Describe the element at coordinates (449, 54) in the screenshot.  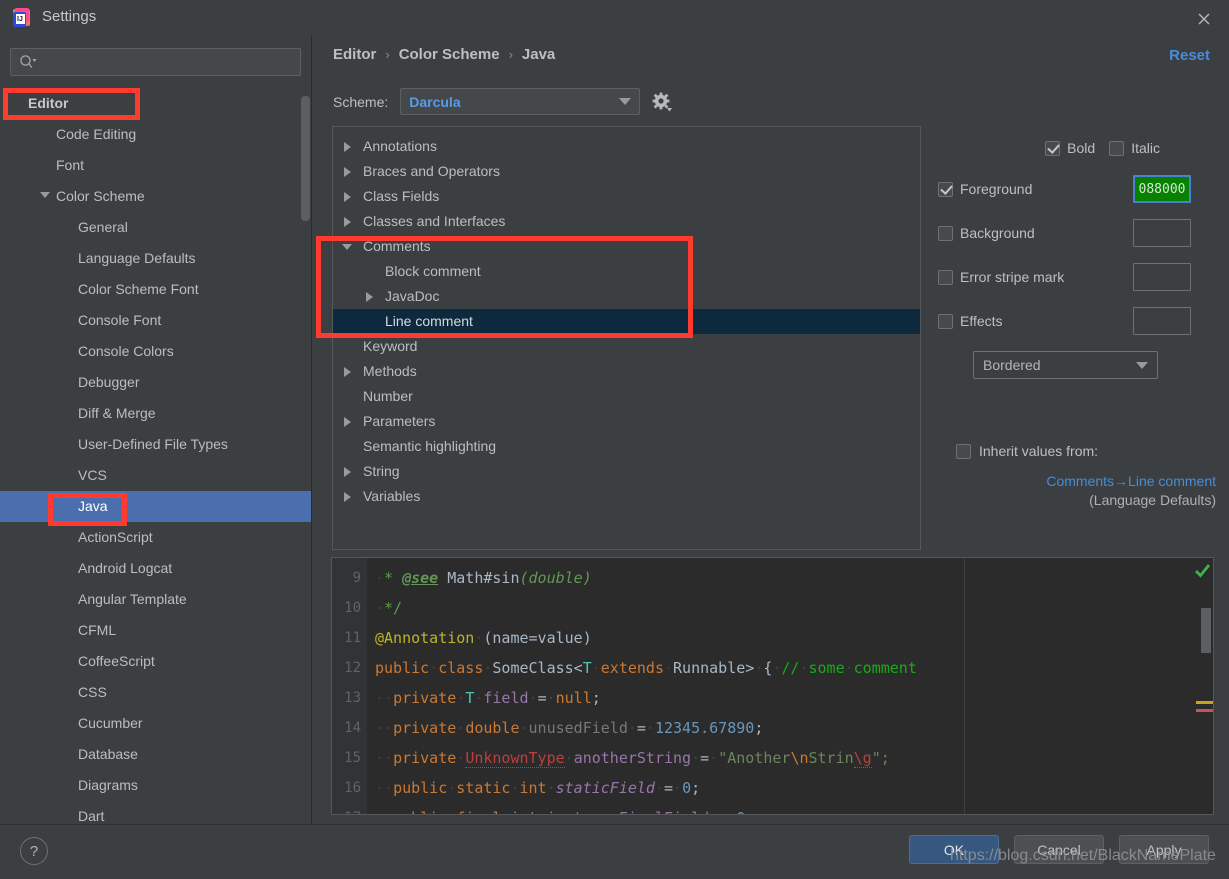
I see `breadcrumb-item-color-scheme: Color Scheme` at that location.